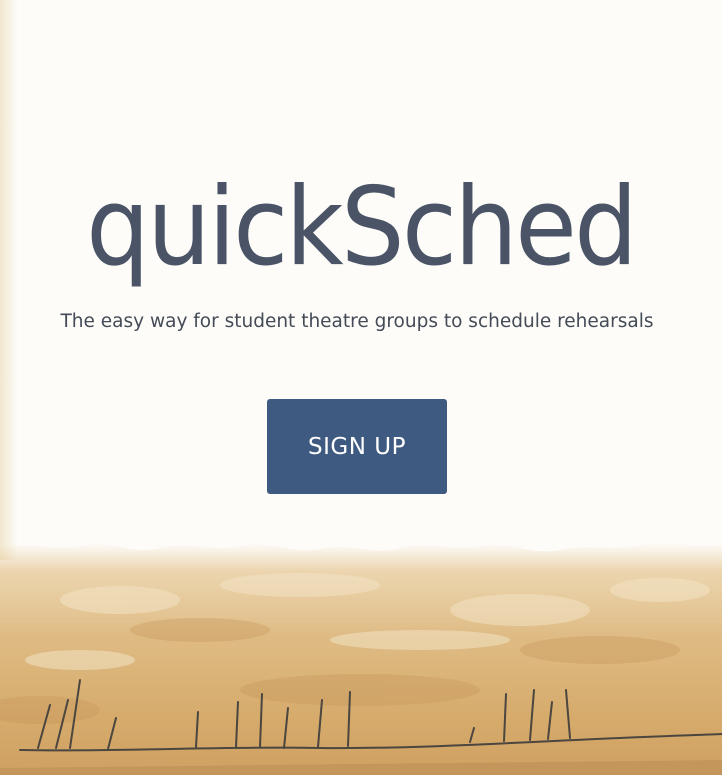 The height and width of the screenshot is (775, 722). Describe the element at coordinates (357, 446) in the screenshot. I see `sign-up-button: SIGN UP` at that location.